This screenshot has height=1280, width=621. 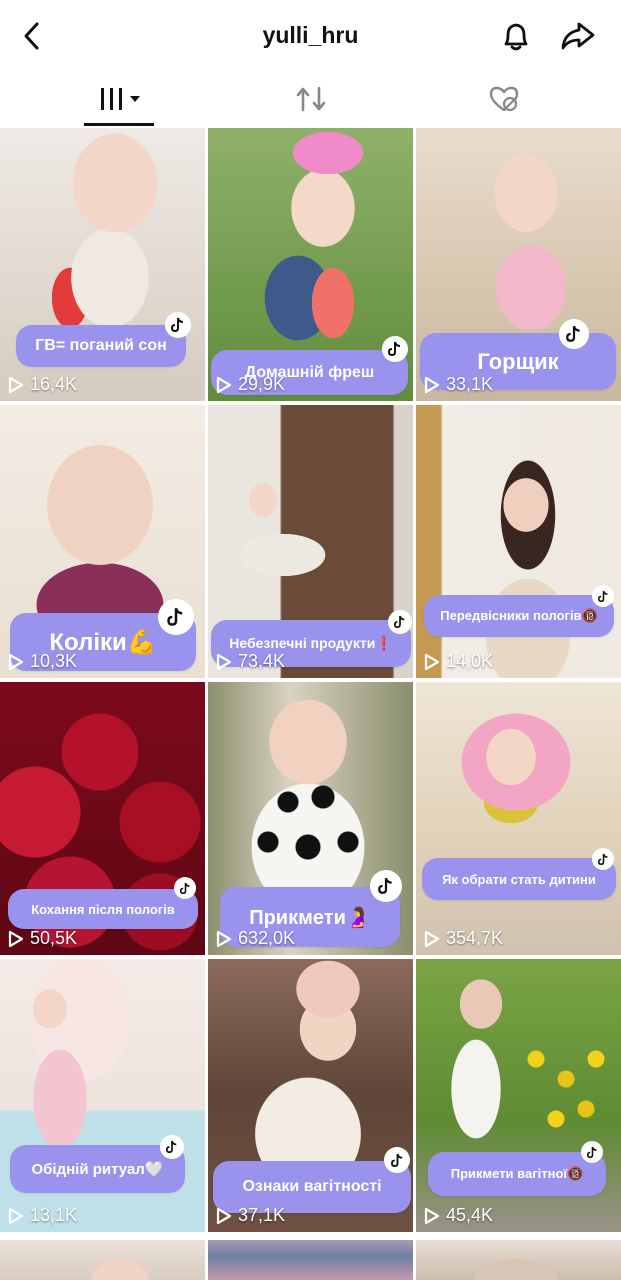 I want to click on view-count-label: 50,5K, so click(x=54, y=938).